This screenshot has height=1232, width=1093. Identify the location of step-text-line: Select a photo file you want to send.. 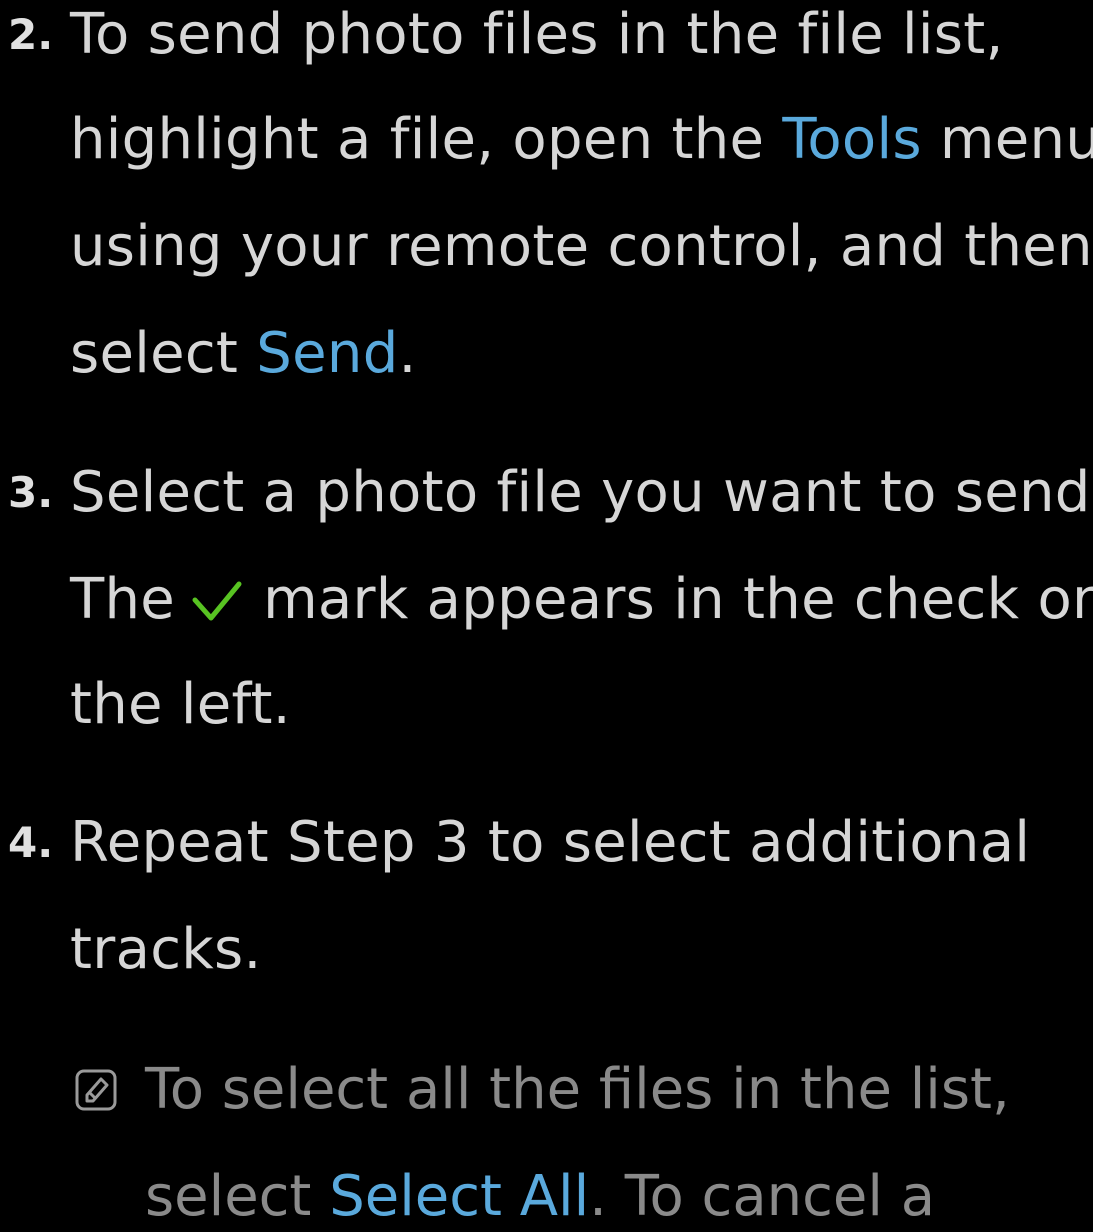
(581, 493).